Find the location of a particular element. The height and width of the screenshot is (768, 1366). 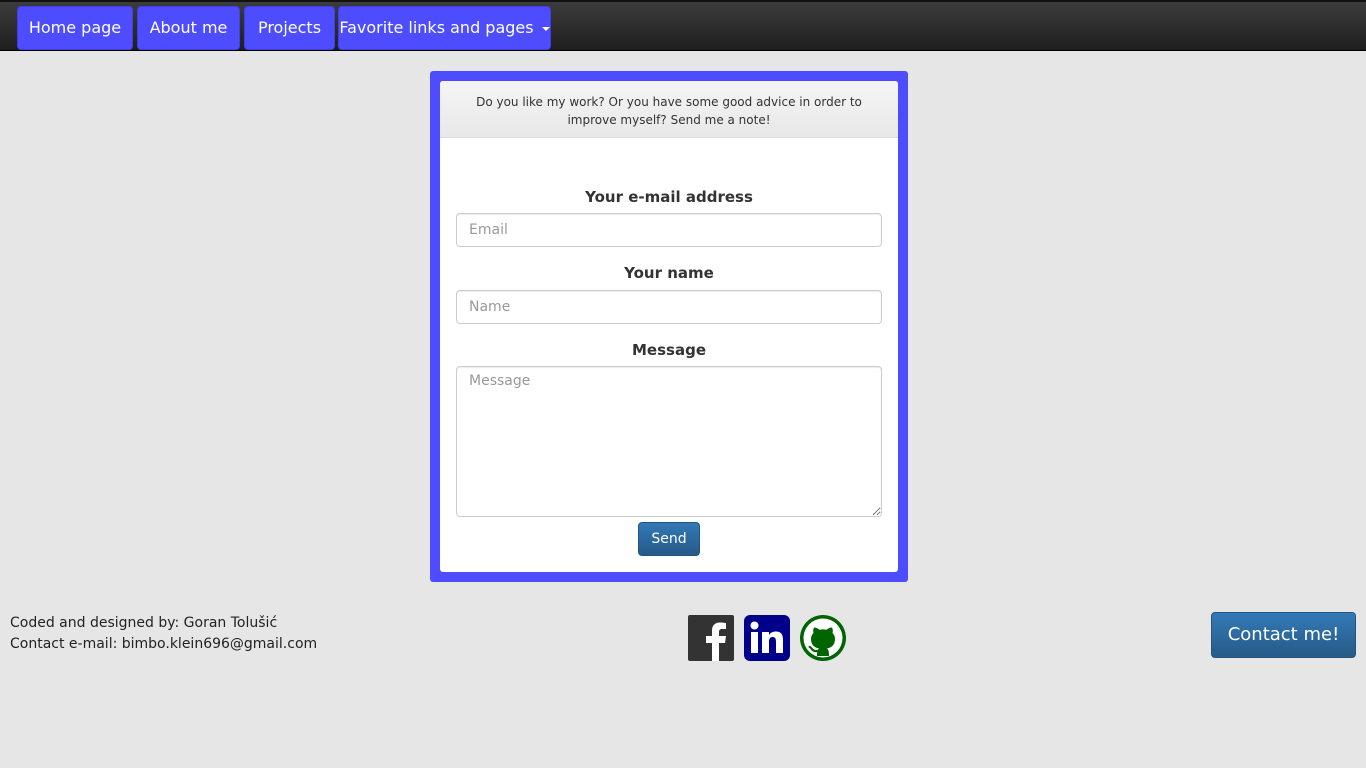

nav-favorites-dropdown: Favorite links and pages is located at coordinates (444, 28).